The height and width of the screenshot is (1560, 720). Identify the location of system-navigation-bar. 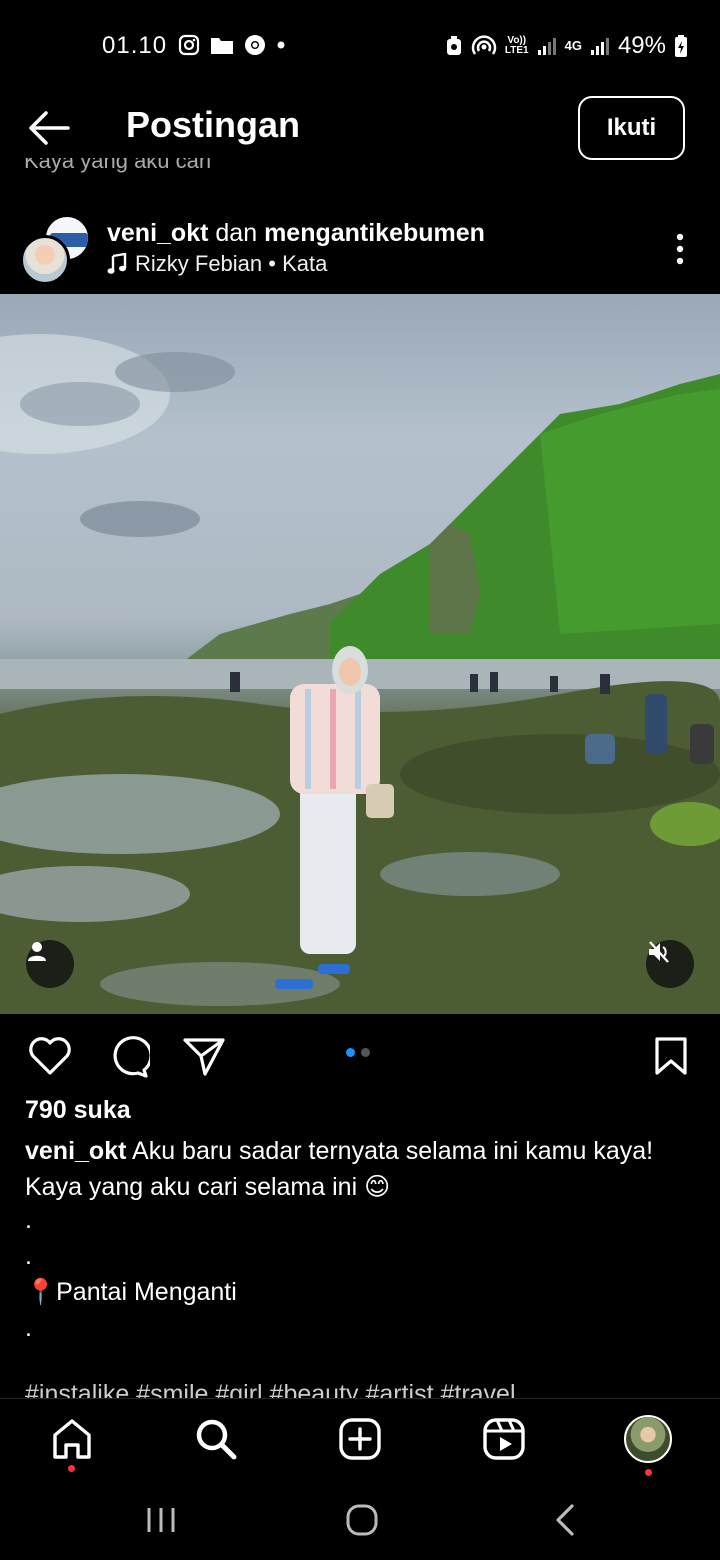
(360, 1522).